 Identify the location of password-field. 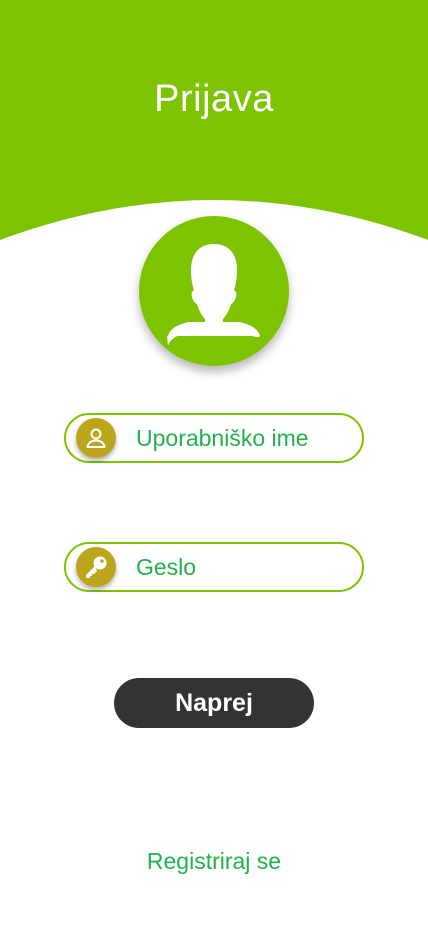
(214, 567).